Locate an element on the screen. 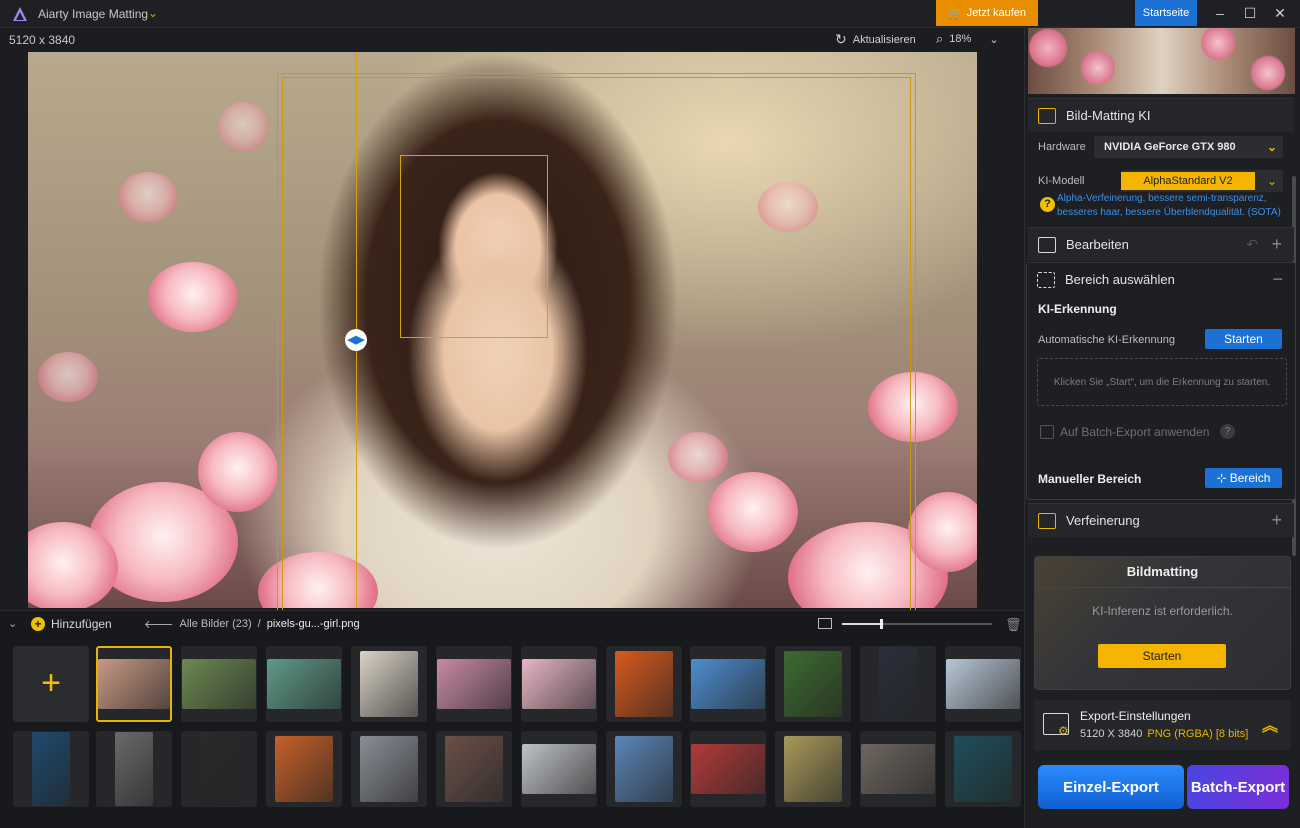  matting-start-button: Starten is located at coordinates (1162, 656).